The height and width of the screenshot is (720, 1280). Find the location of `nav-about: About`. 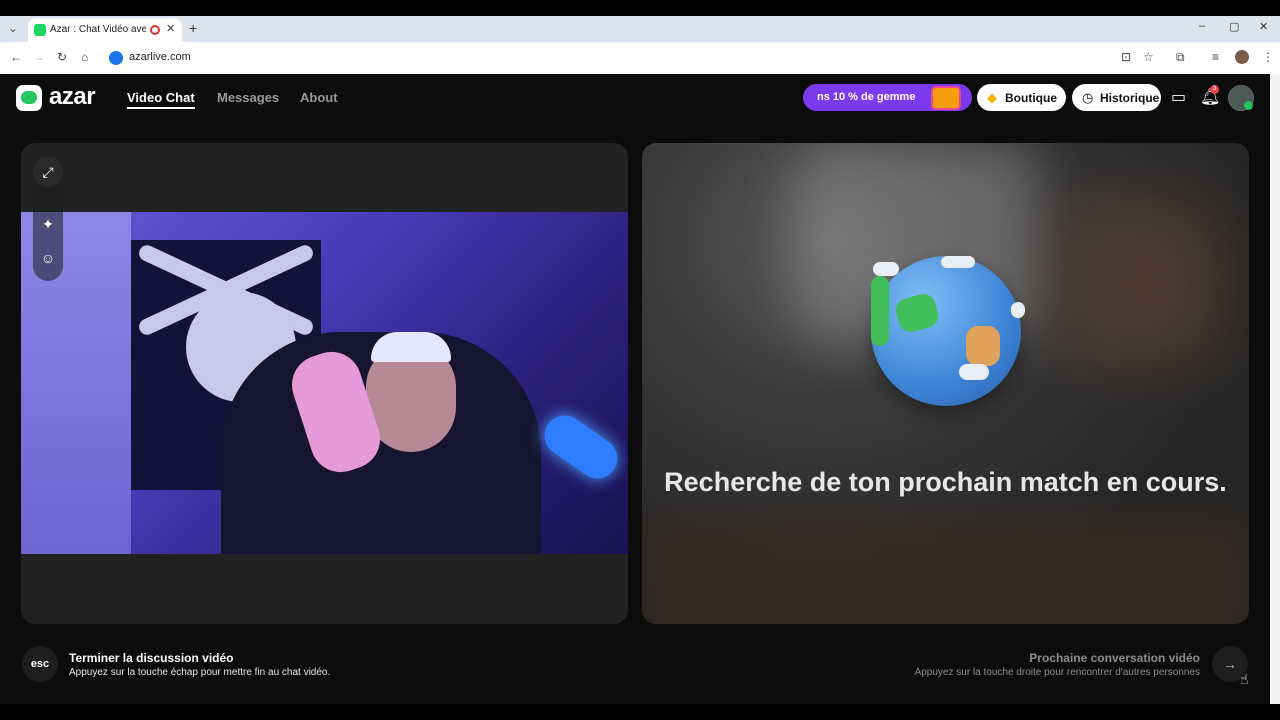

nav-about: About is located at coordinates (319, 97).